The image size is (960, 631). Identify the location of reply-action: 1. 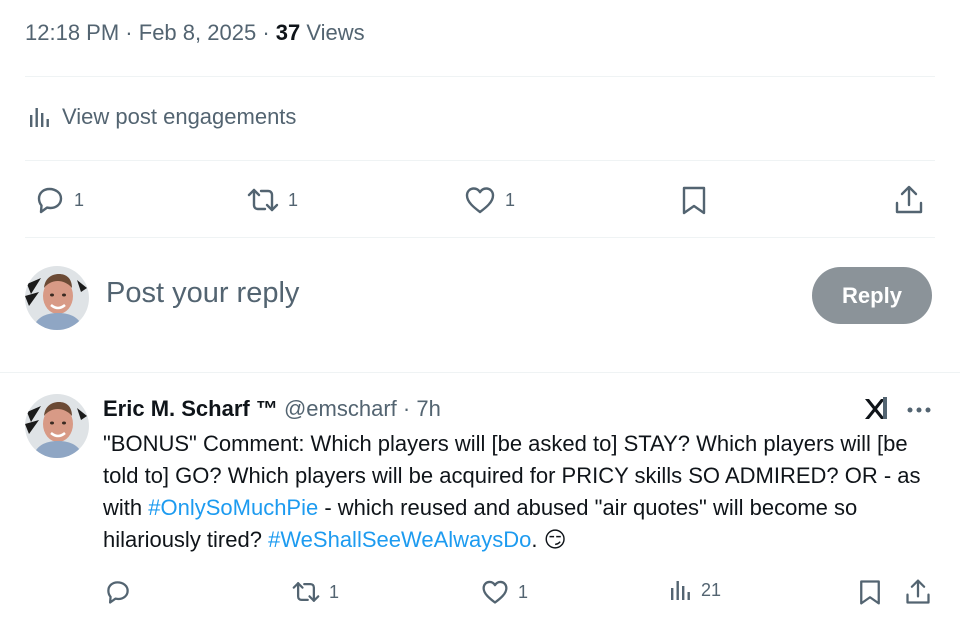
(59, 200).